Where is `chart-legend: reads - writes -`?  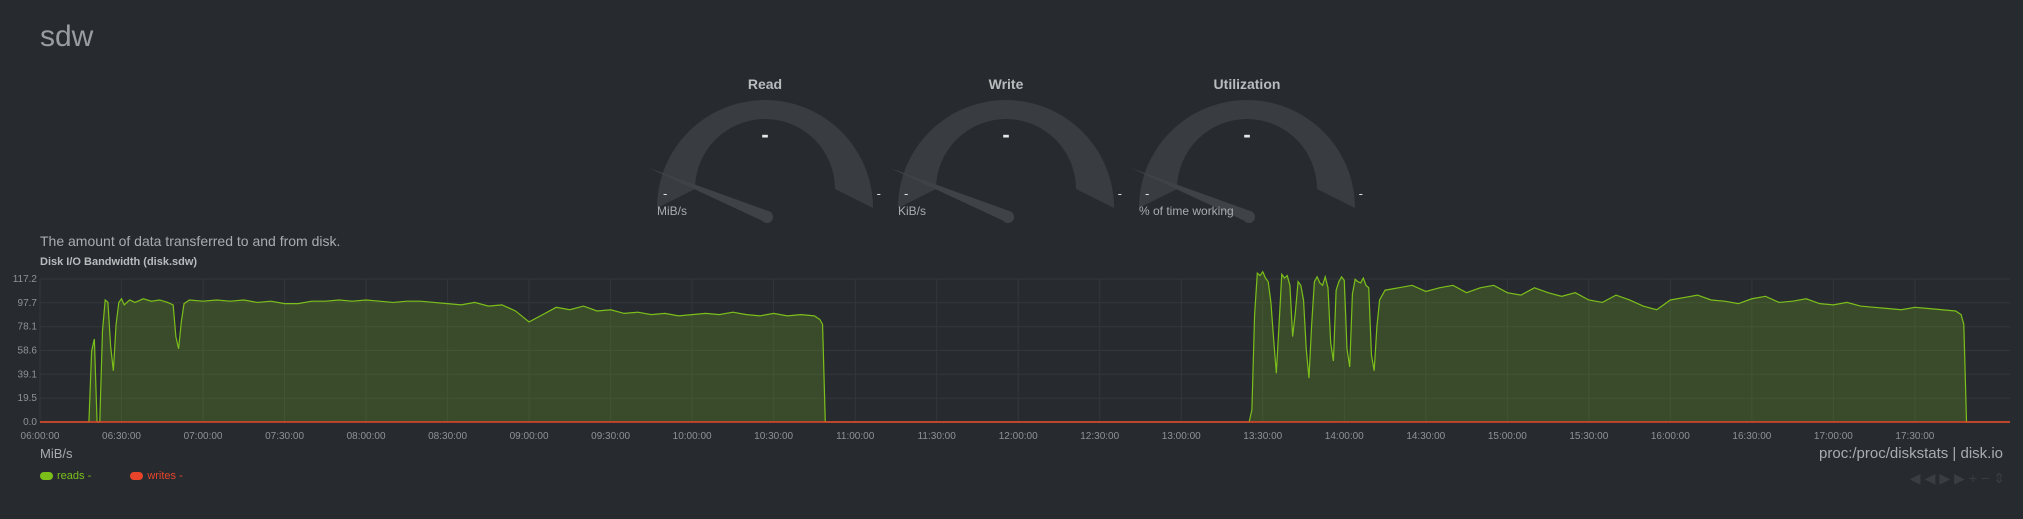
chart-legend: reads - writes - is located at coordinates (129, 476).